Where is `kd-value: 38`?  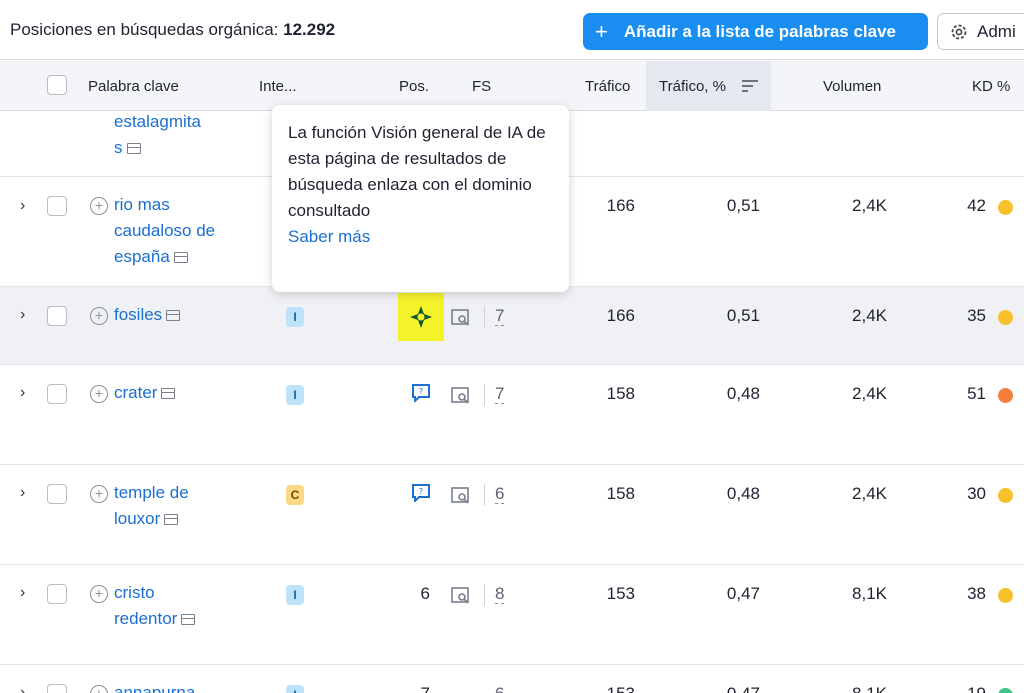 kd-value: 38 is located at coordinates (976, 593).